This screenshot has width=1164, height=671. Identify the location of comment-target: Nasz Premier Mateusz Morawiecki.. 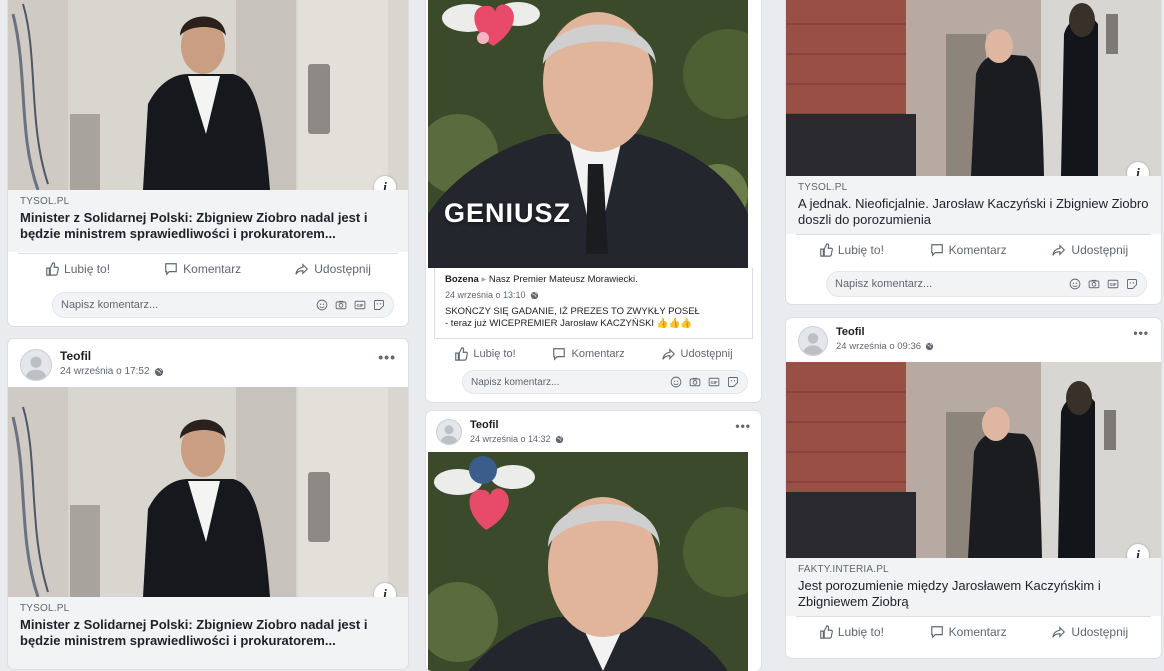
(563, 279).